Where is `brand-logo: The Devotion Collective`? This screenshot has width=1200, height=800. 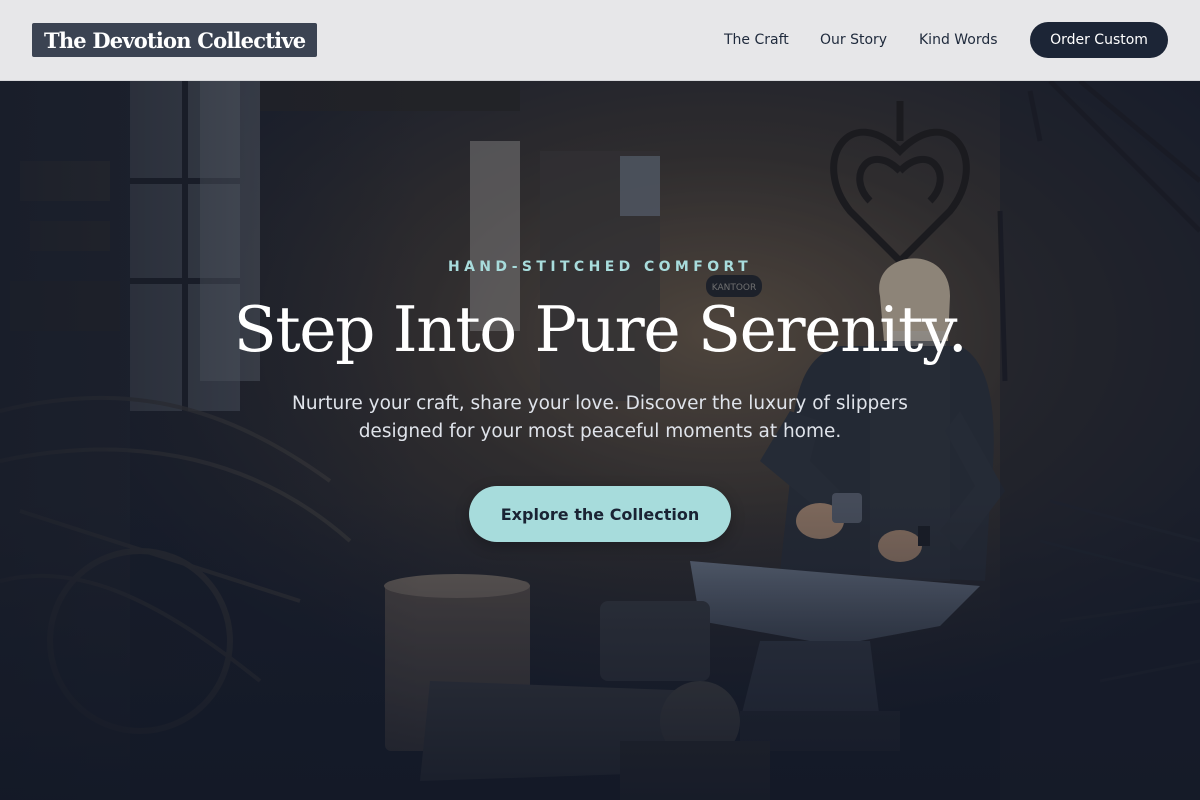
brand-logo: The Devotion Collective is located at coordinates (175, 40).